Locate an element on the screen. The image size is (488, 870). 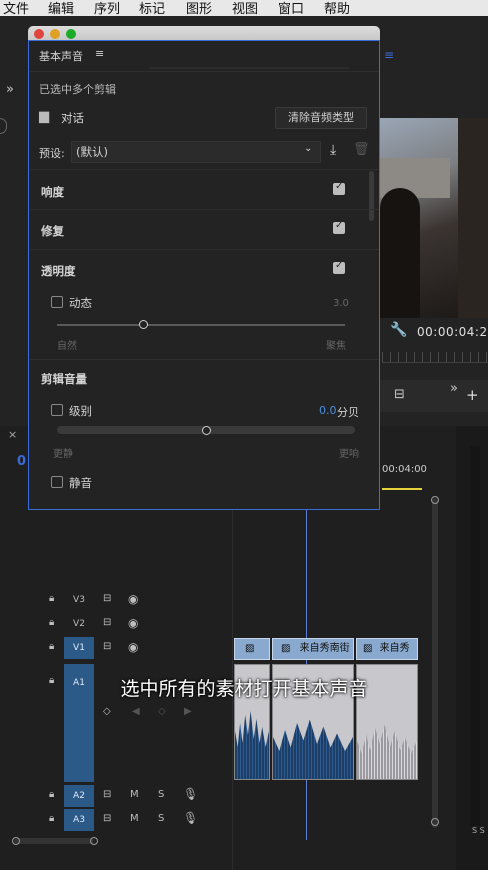
monitor-timecode: 00:00:04:20 is located at coordinates (452, 332).